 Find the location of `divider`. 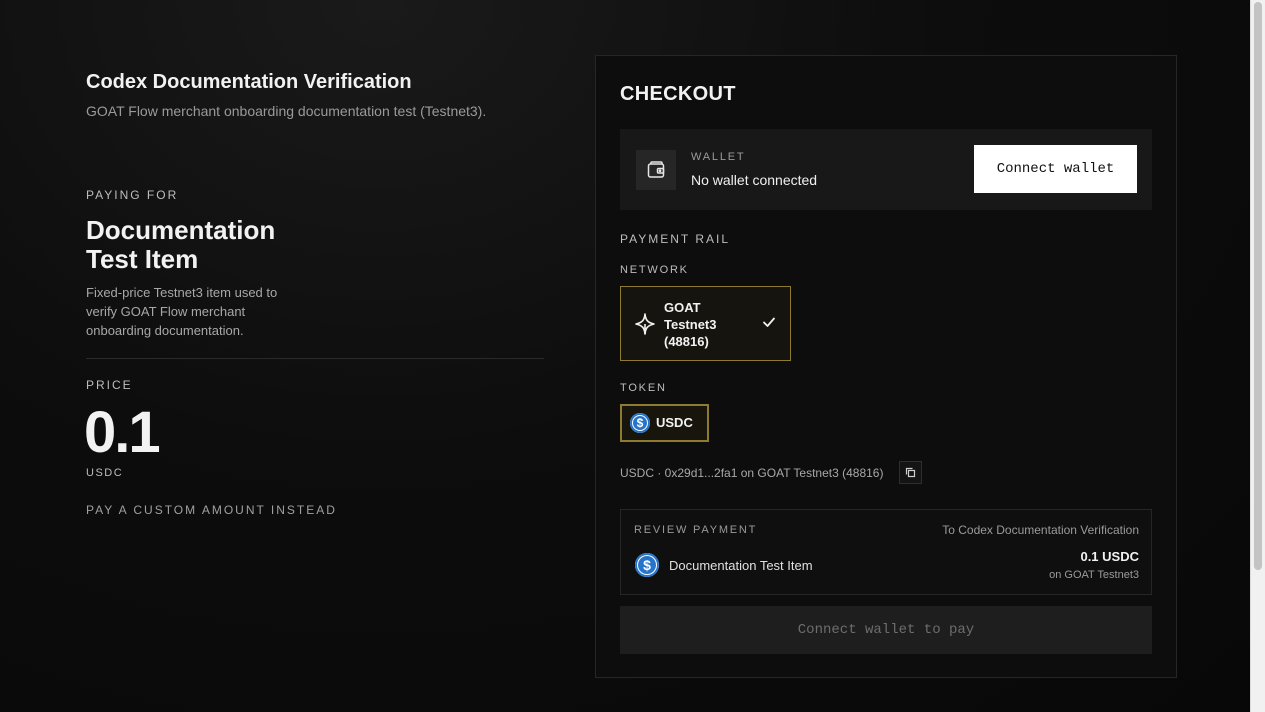

divider is located at coordinates (315, 358).